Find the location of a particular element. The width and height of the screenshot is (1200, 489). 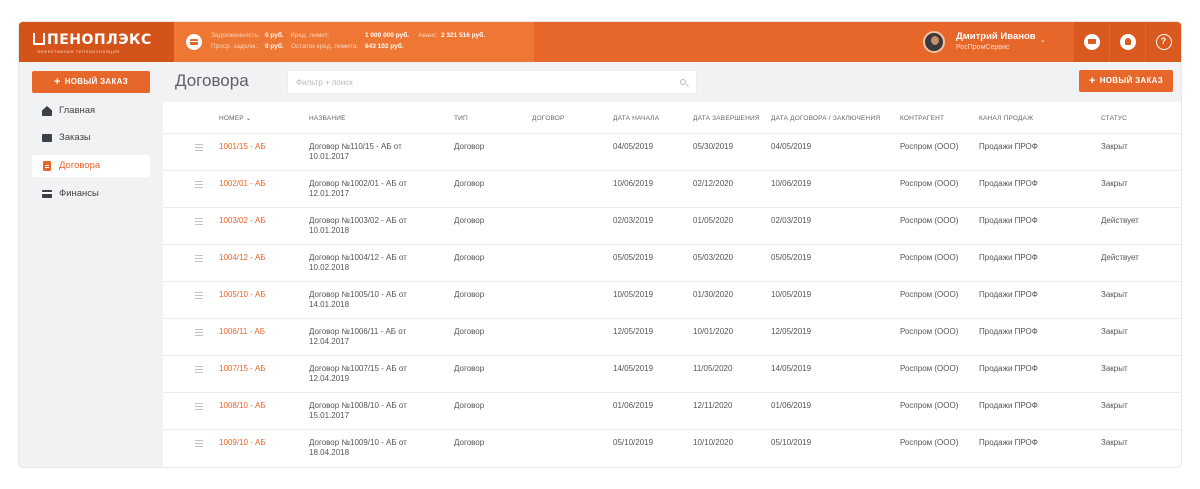

sidebar-item-orders: Заказы is located at coordinates (91, 138).